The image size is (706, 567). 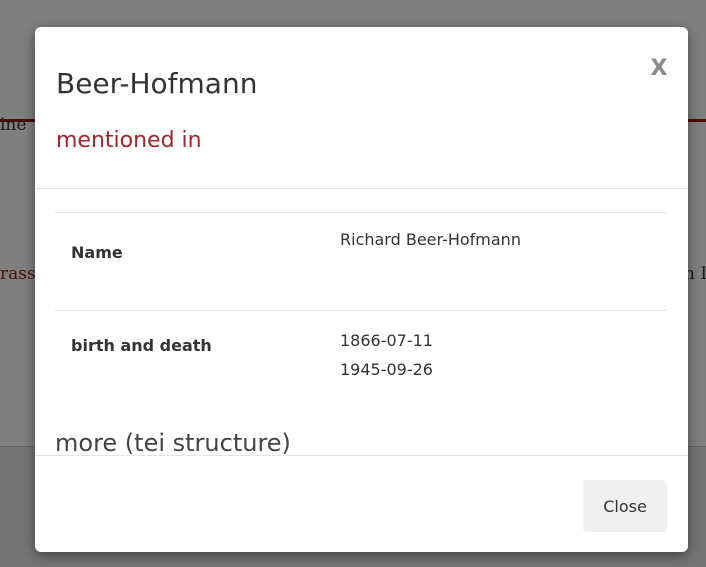 What do you see at coordinates (386, 369) in the screenshot?
I see `death-date: 1945-09-26` at bounding box center [386, 369].